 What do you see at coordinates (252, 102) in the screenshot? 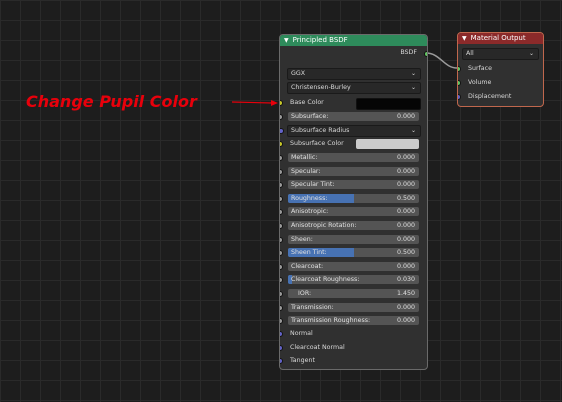
I see `annotation-arrow` at bounding box center [252, 102].